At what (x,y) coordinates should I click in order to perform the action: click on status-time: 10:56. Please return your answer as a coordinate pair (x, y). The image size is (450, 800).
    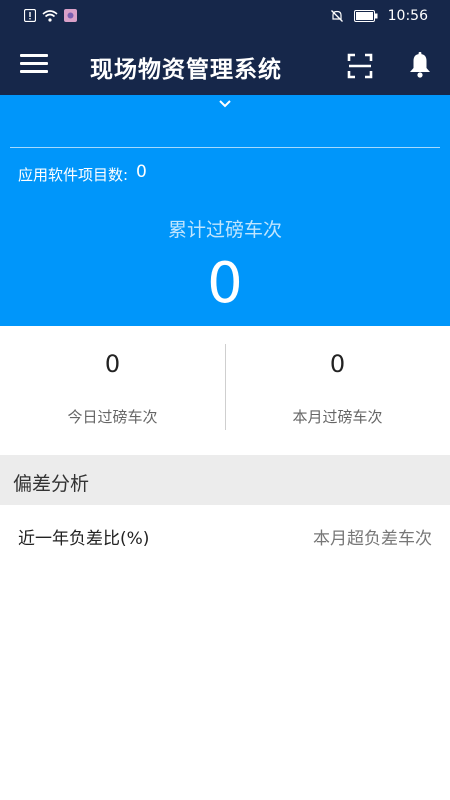
    Looking at the image, I should click on (407, 16).